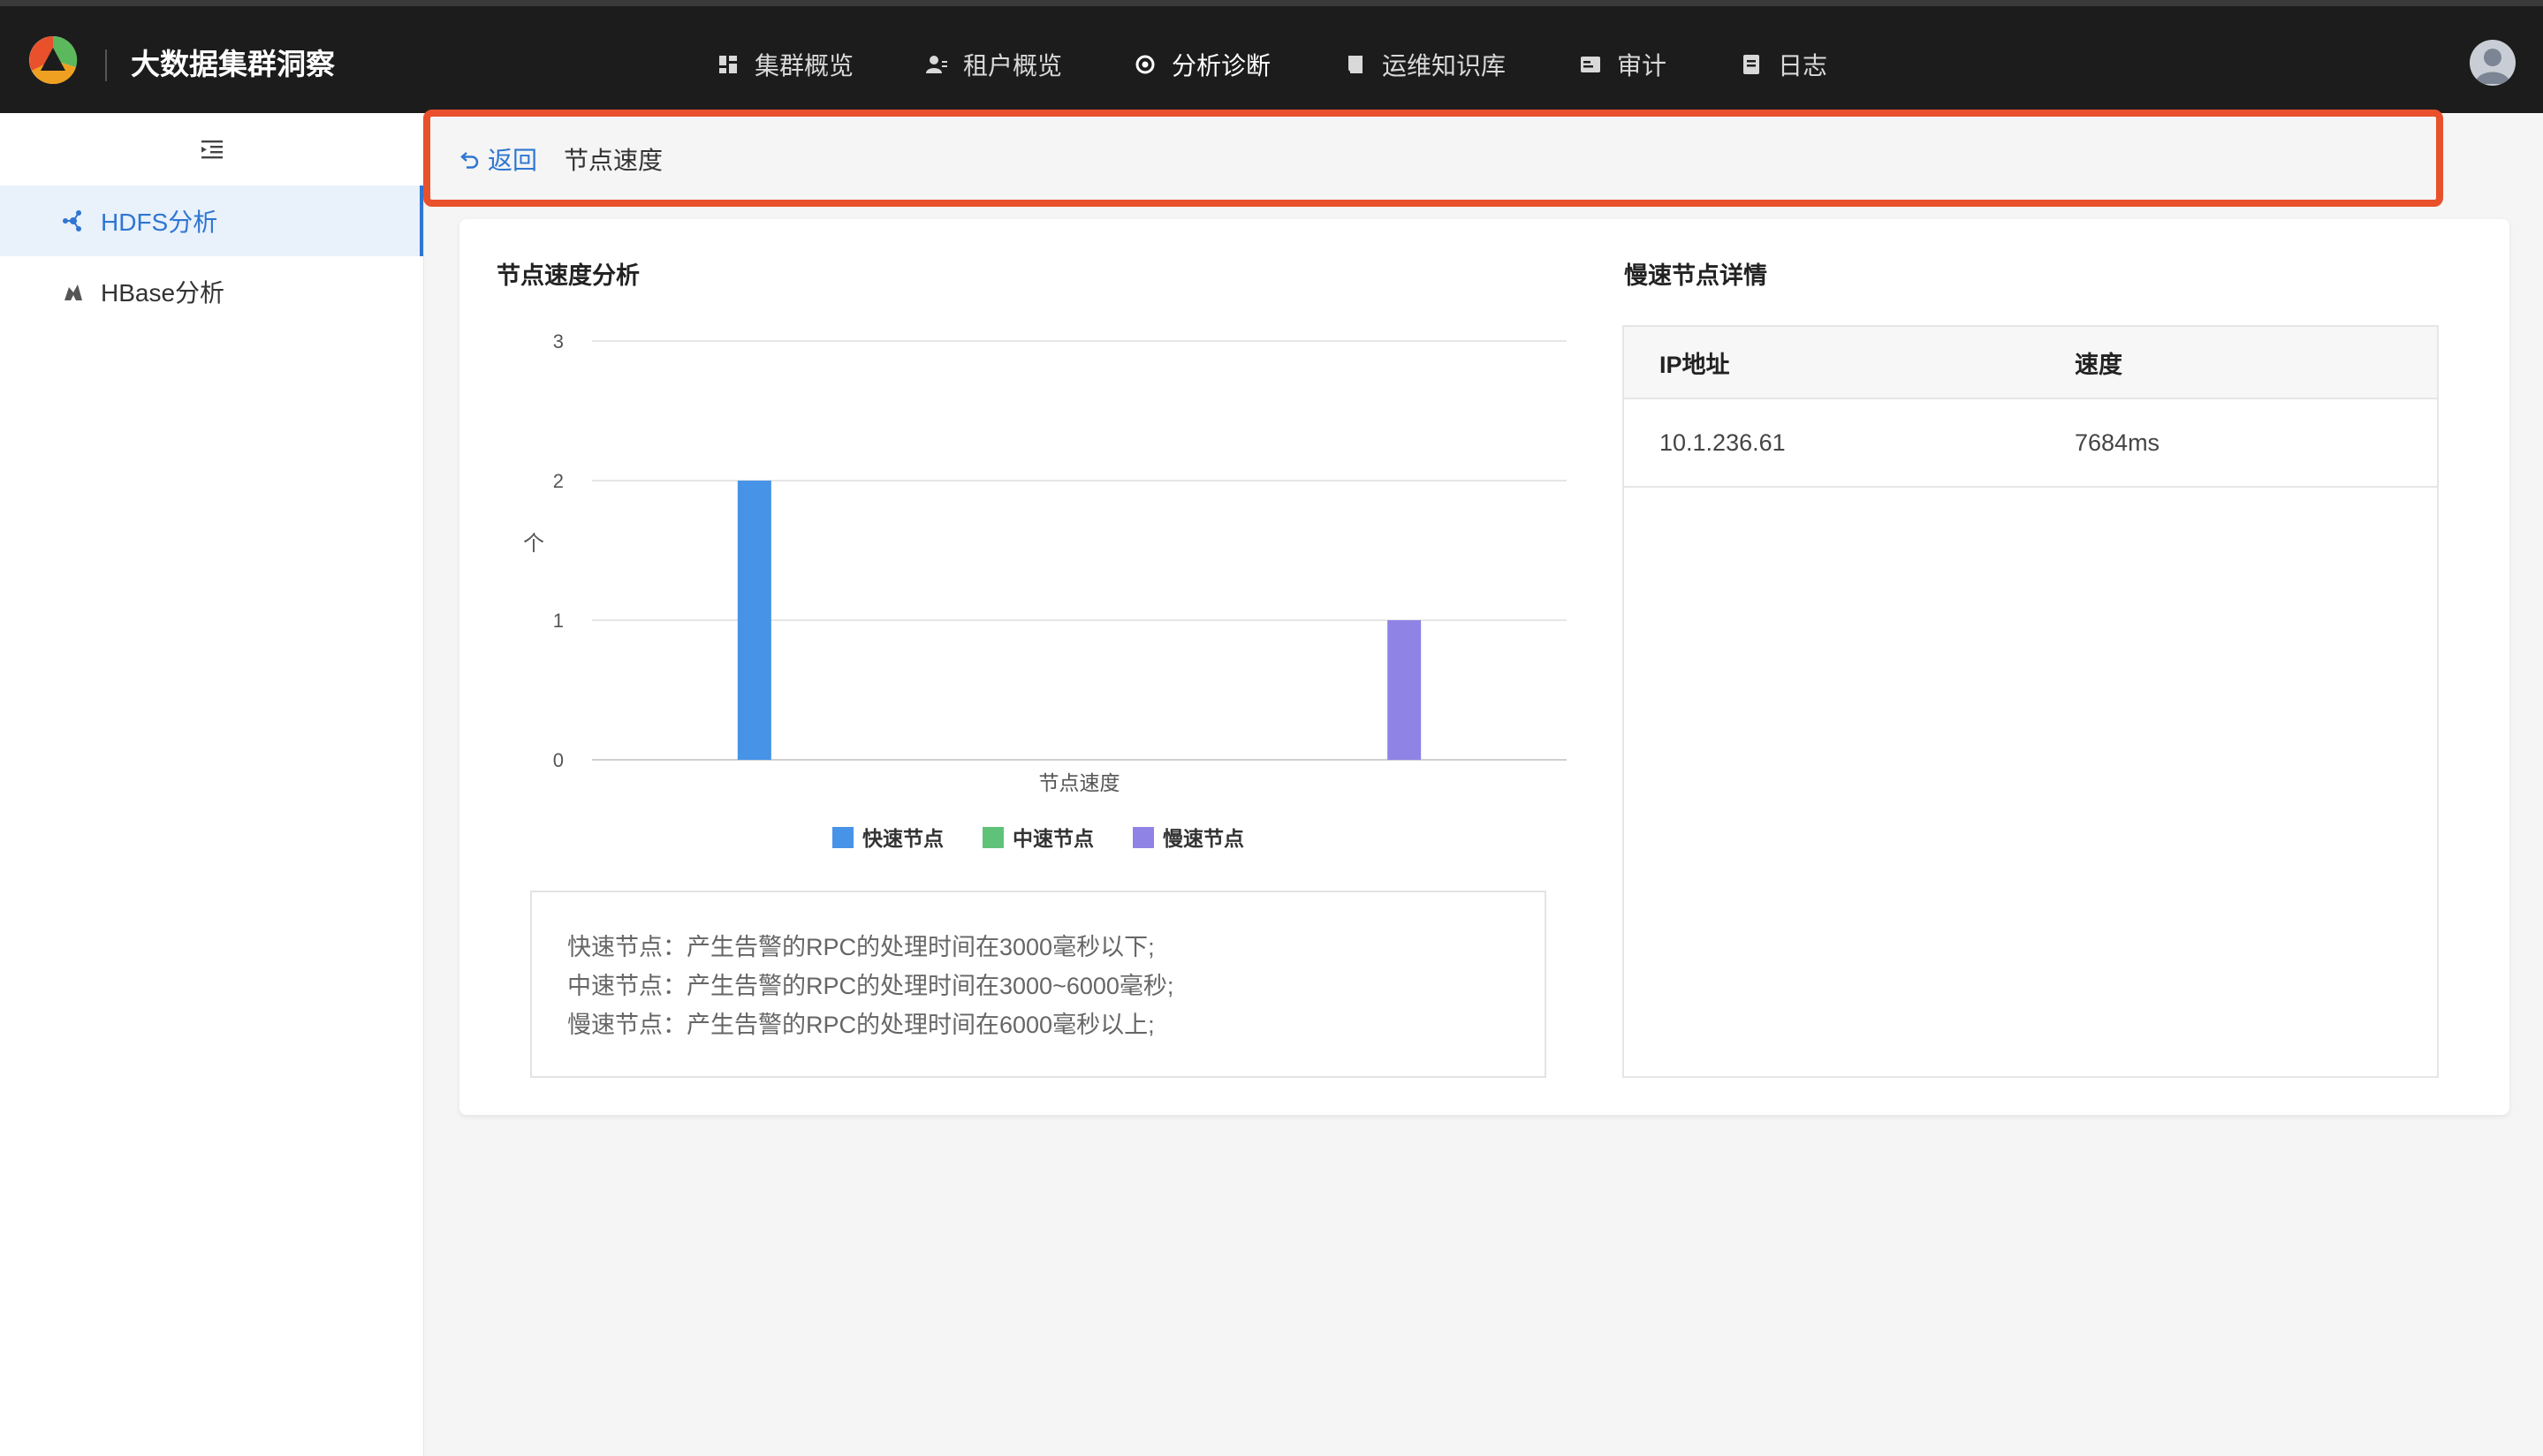 This screenshot has width=2543, height=1456. I want to click on nav-item-label: 日志, so click(1803, 66).